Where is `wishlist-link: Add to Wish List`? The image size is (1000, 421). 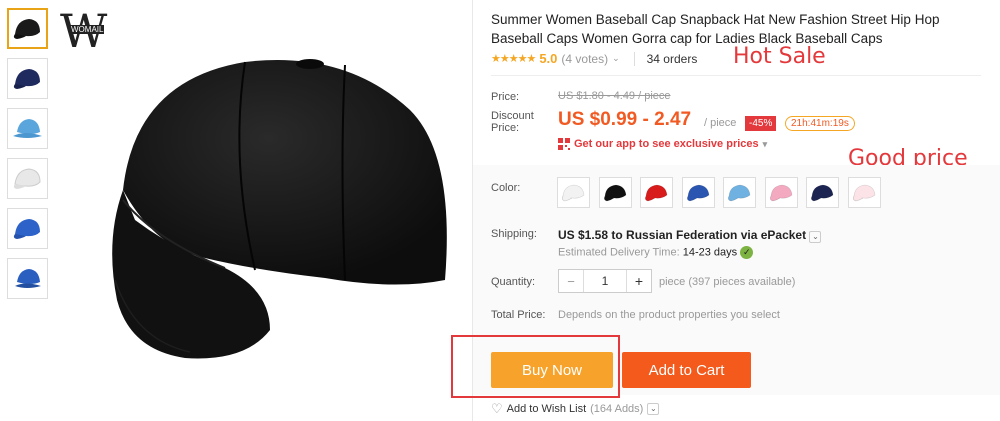 wishlist-link: Add to Wish List is located at coordinates (546, 409).